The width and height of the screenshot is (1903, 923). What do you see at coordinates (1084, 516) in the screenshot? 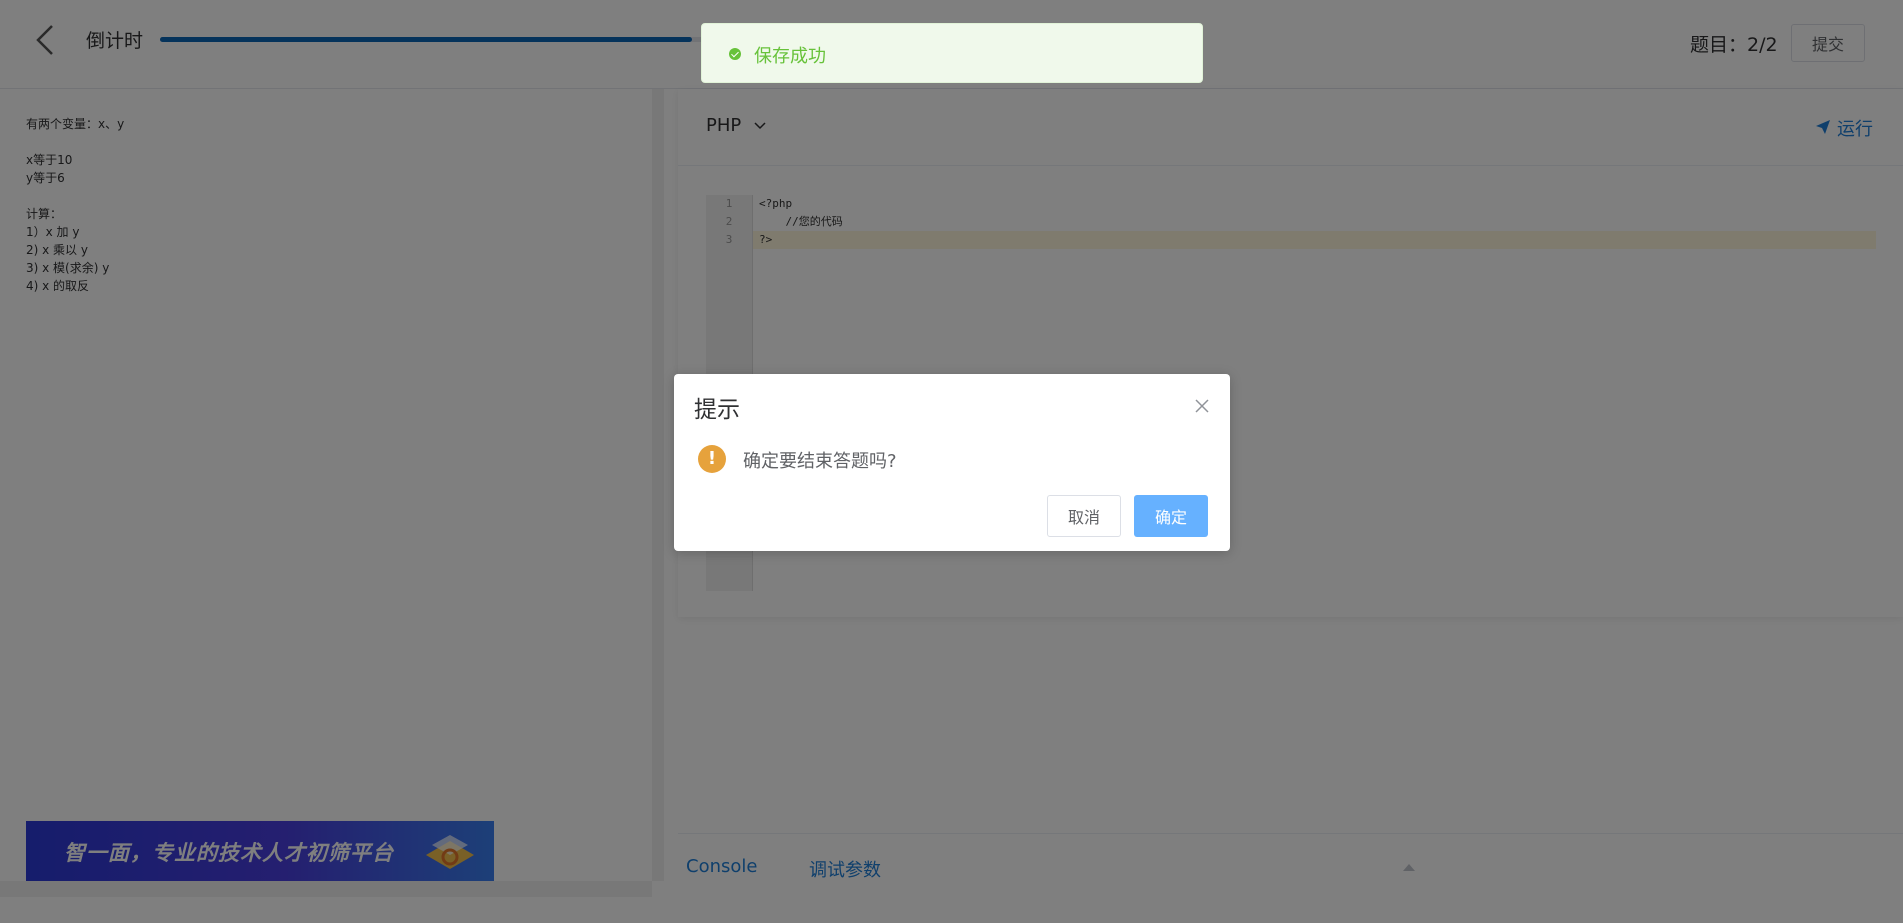
I see `cancel-button: 取消` at bounding box center [1084, 516].